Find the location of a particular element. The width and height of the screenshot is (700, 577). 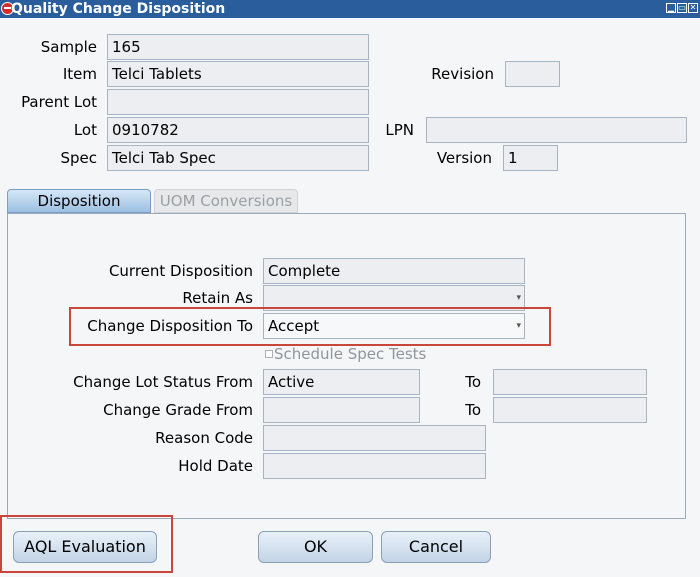

change-grade-label: Change Grade From is located at coordinates (178, 410).